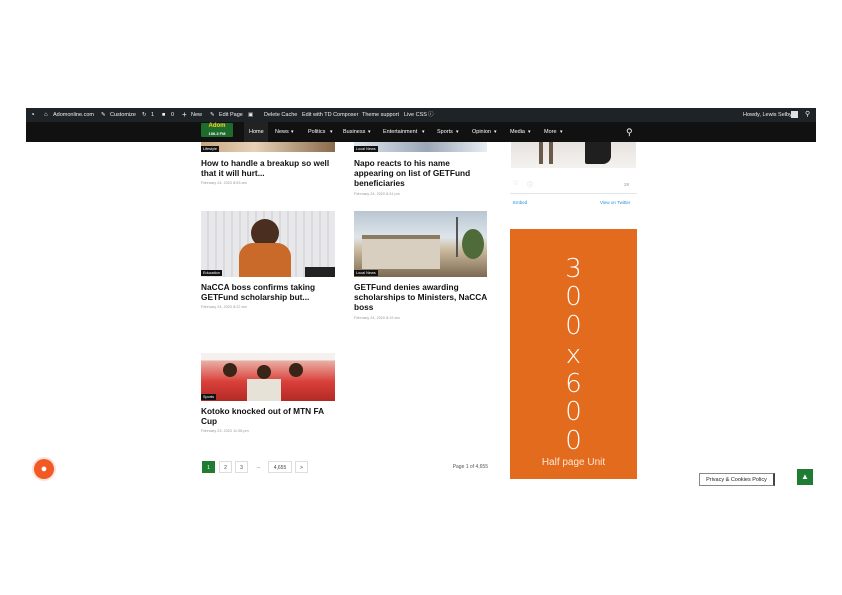 The height and width of the screenshot is (595, 842). I want to click on nav-sports: Sports, so click(445, 132).